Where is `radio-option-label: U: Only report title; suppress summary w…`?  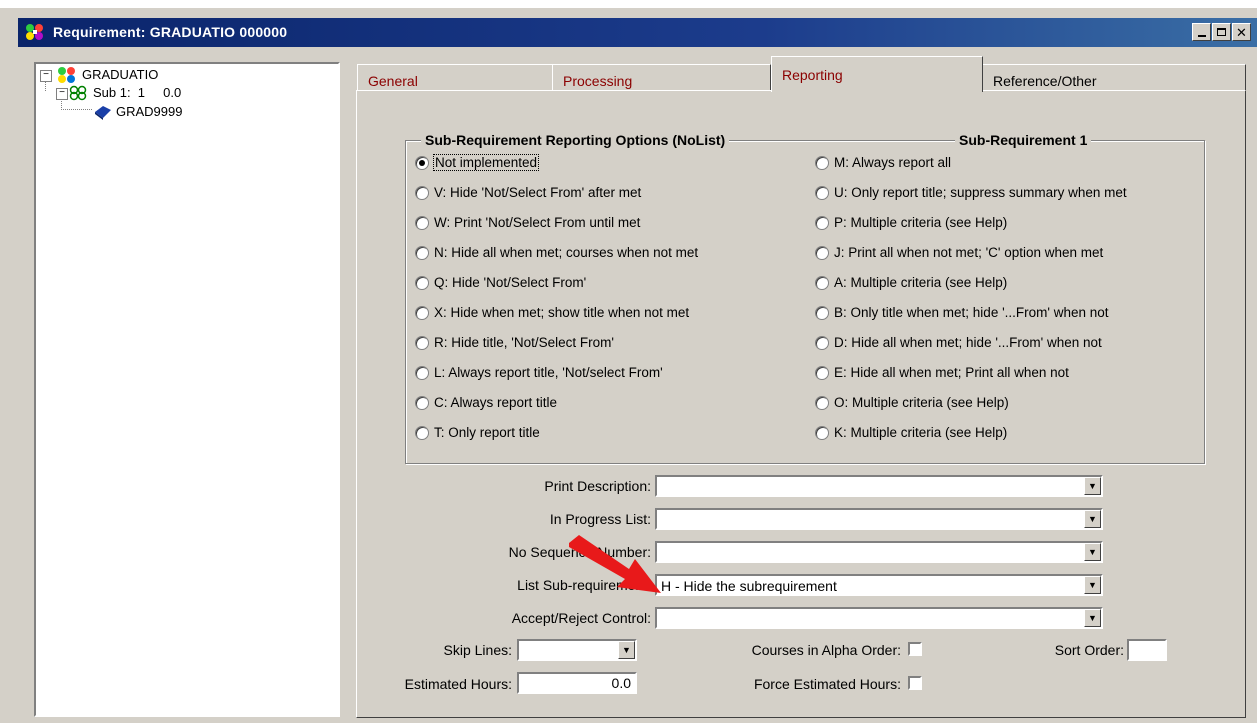 radio-option-label: U: Only report title; suppress summary w… is located at coordinates (980, 192).